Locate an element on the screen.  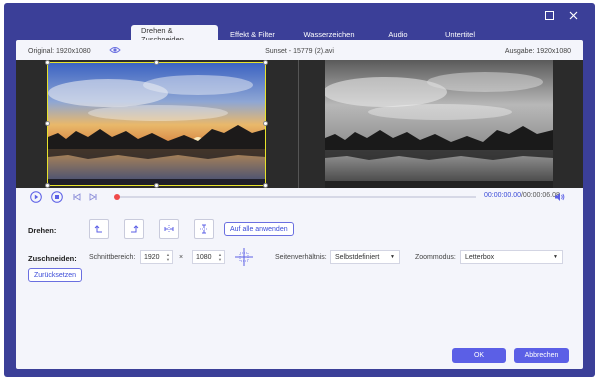
rotate-left-button is located at coordinates (99, 229).